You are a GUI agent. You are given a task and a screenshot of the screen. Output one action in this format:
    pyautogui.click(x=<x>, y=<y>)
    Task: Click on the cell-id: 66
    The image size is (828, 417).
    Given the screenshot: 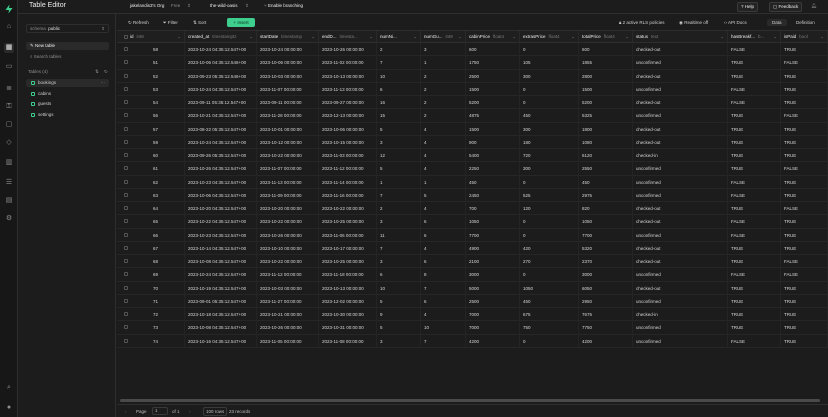 What is the action you would take?
    pyautogui.click(x=156, y=235)
    